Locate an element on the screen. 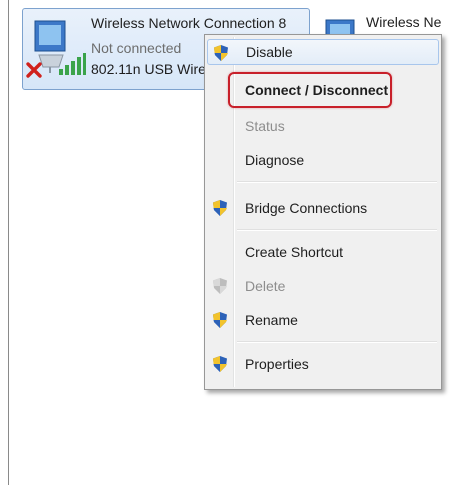 The image size is (452, 485). adapter-name: Wireless Network Connection 8 is located at coordinates (189, 23).